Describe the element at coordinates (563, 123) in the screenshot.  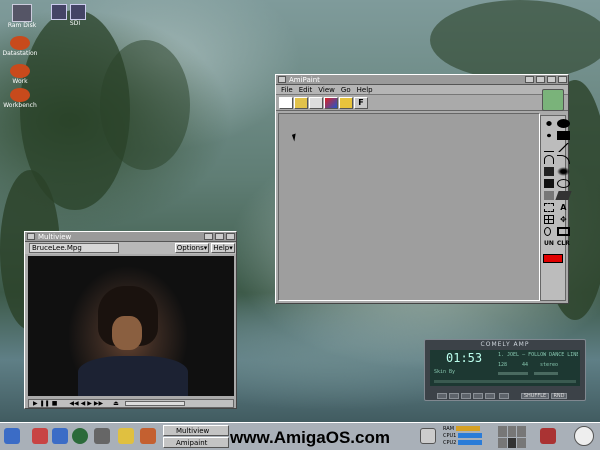
I see `brush-circle-icon` at that location.